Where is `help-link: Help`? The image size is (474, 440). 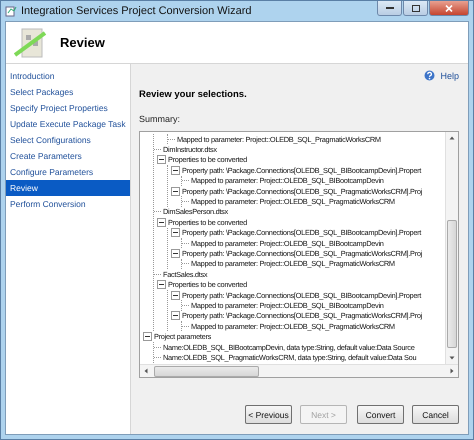
help-link: Help is located at coordinates (449, 75).